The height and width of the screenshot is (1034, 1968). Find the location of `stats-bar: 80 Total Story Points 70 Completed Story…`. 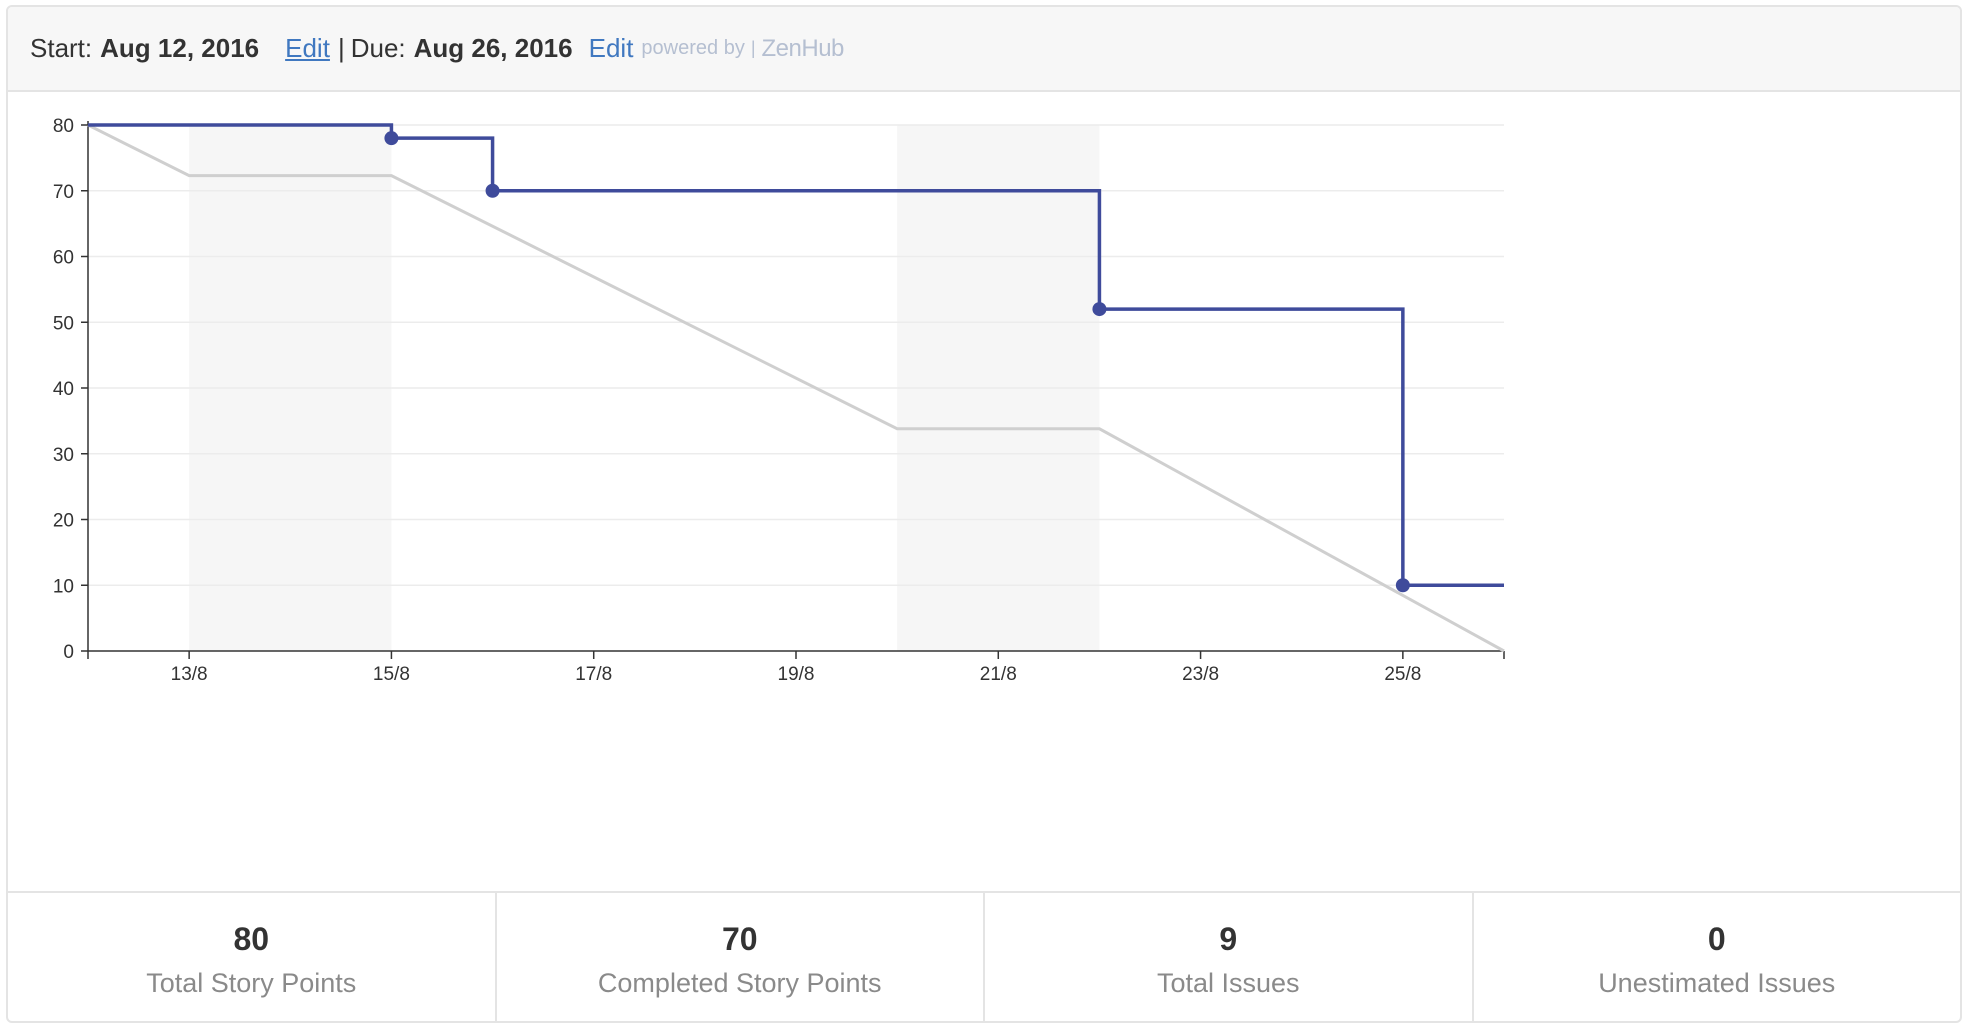

stats-bar: 80 Total Story Points 70 Completed Story… is located at coordinates (984, 956).